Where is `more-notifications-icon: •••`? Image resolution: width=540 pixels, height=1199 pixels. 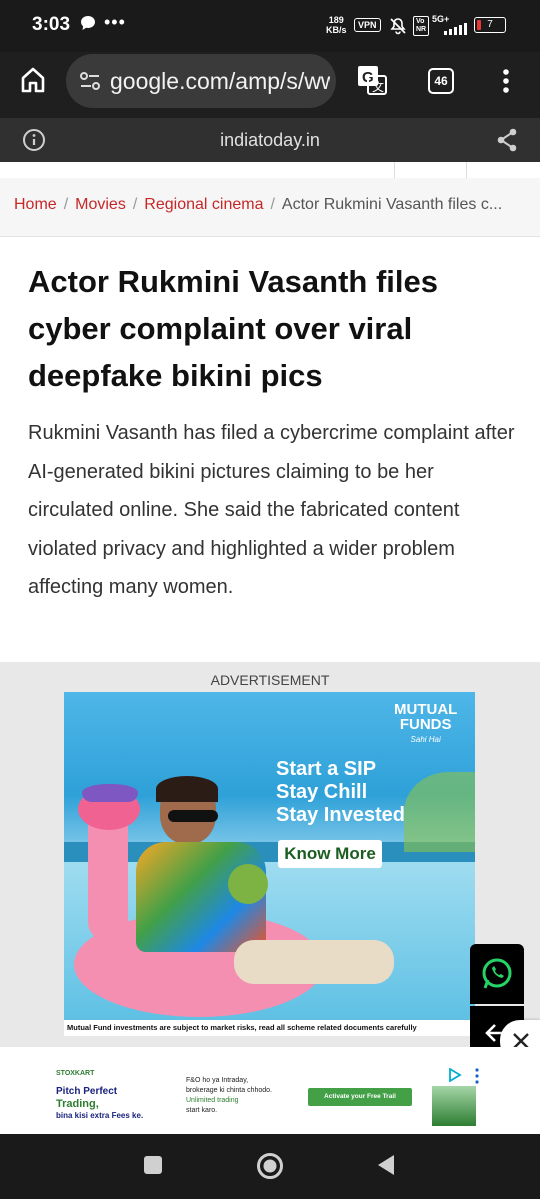 more-notifications-icon: ••• is located at coordinates (115, 22).